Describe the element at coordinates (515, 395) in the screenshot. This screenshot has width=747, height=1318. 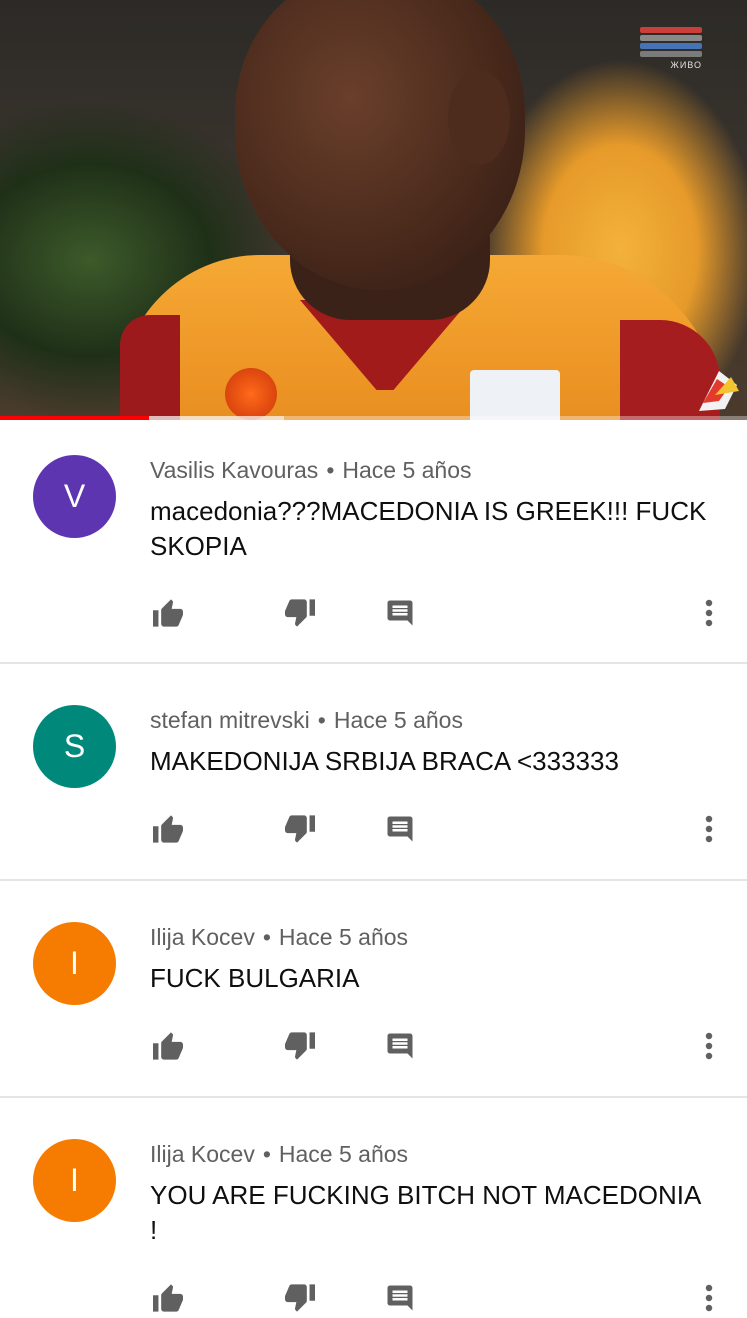
I see `jersey-patch` at that location.